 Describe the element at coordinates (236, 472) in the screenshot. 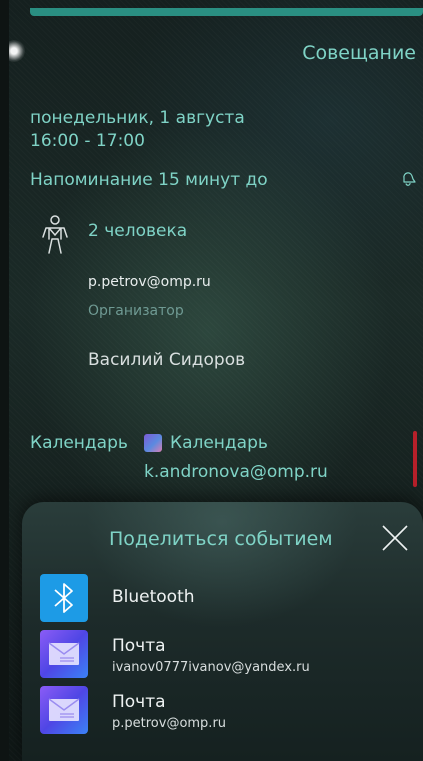

I see `calendar-account: k.andronova@omp.ru` at that location.